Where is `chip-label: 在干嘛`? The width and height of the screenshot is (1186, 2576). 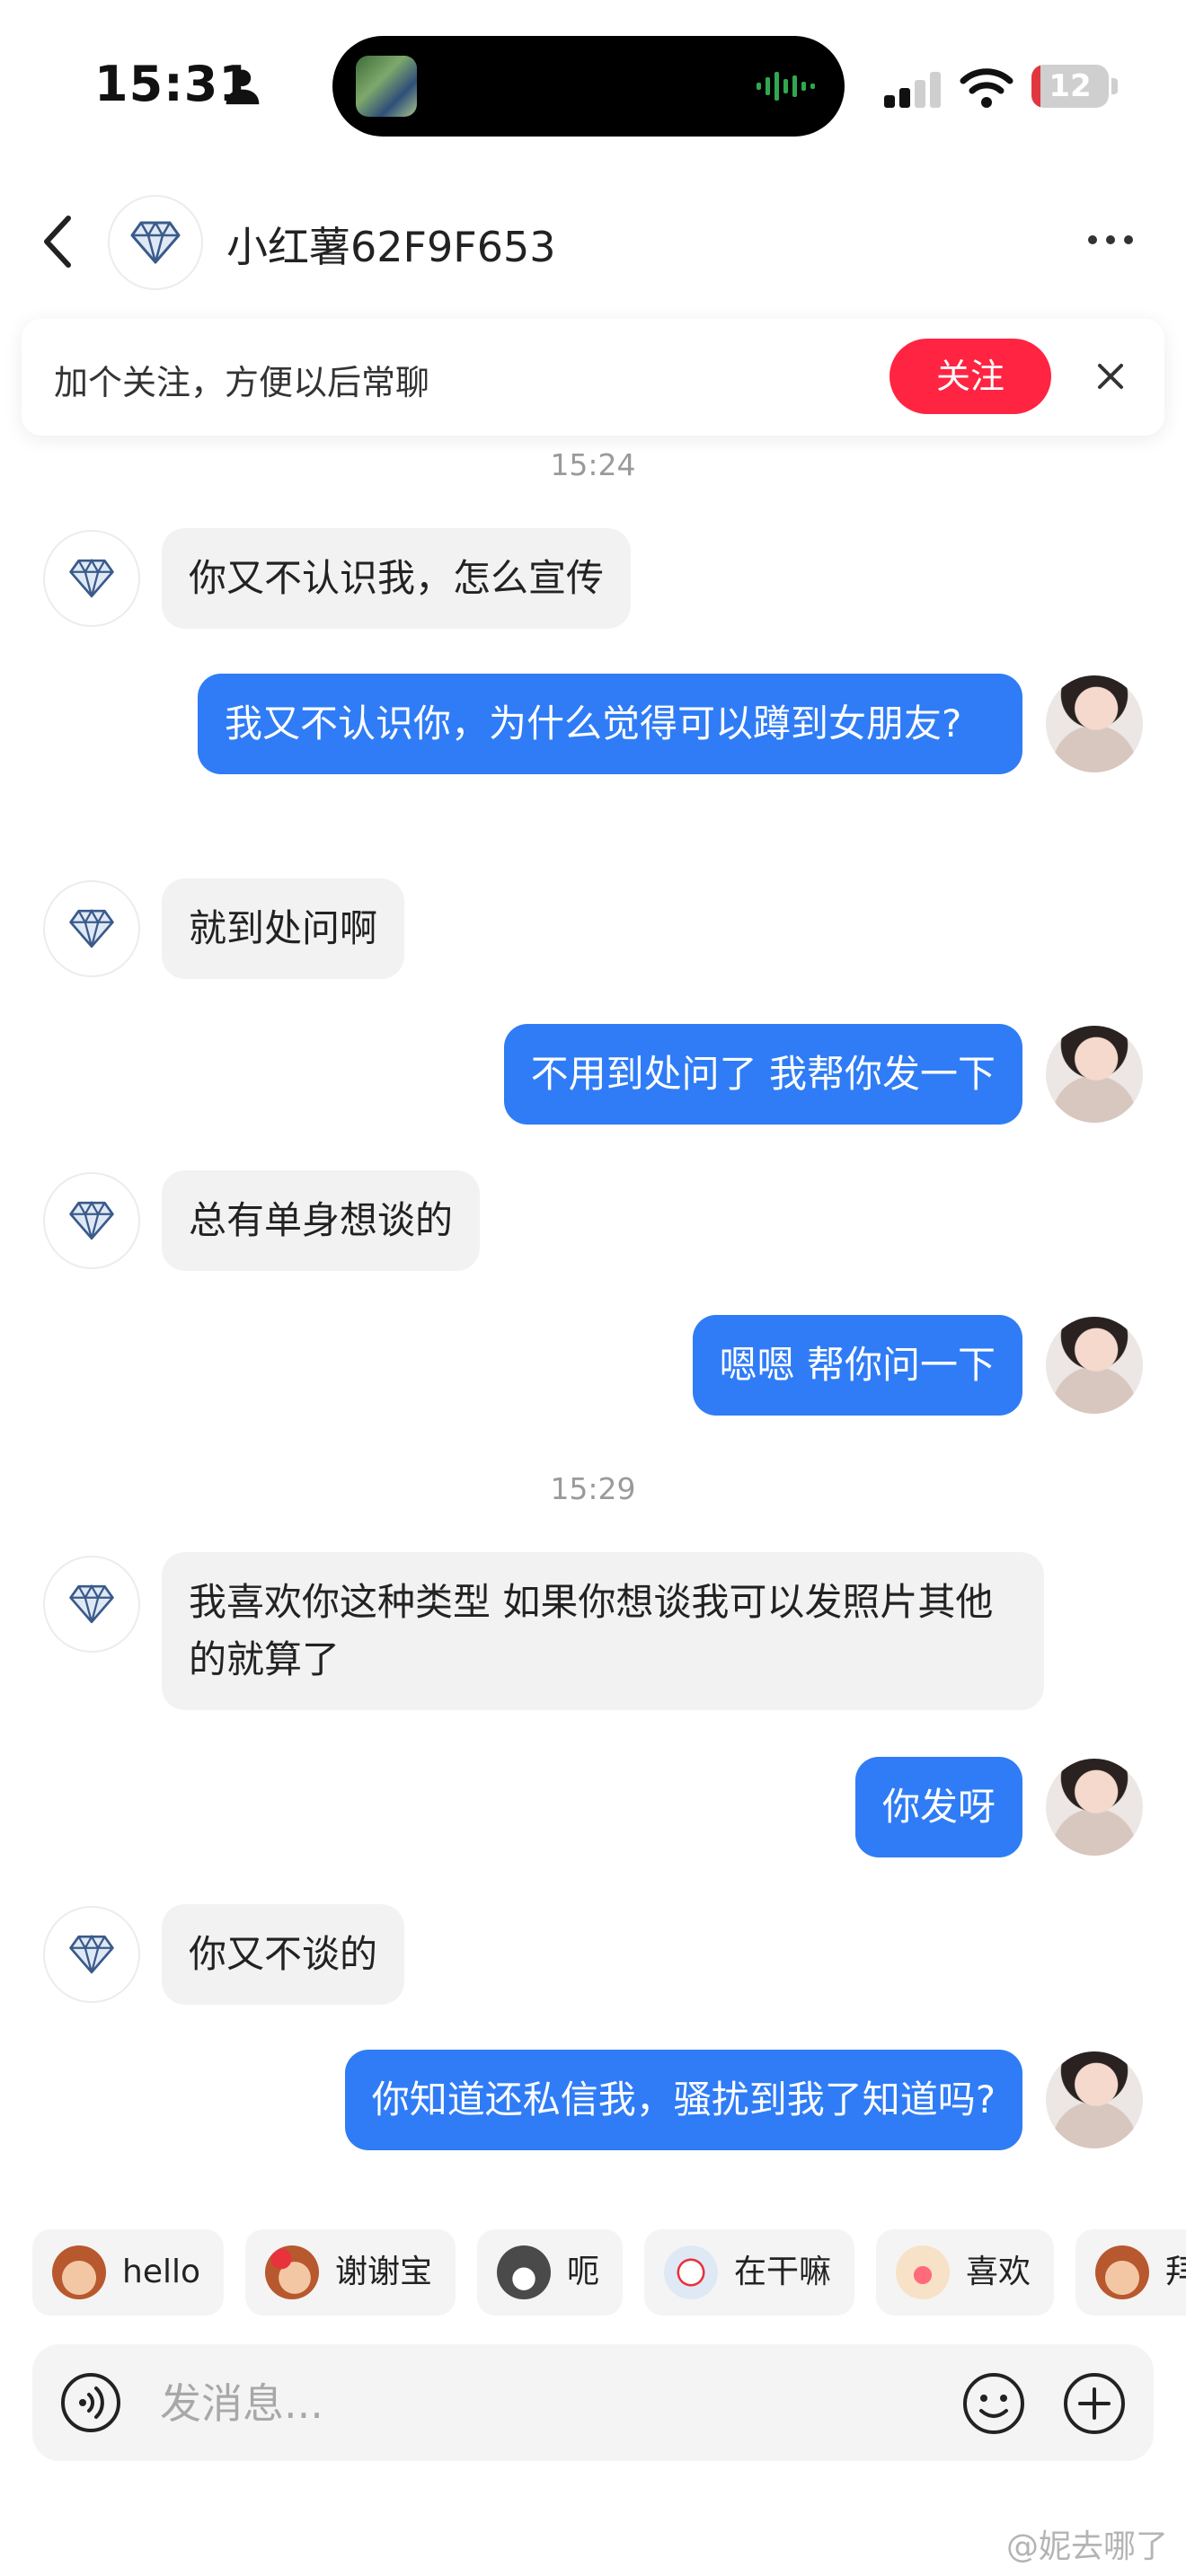 chip-label: 在干嘛 is located at coordinates (783, 2272).